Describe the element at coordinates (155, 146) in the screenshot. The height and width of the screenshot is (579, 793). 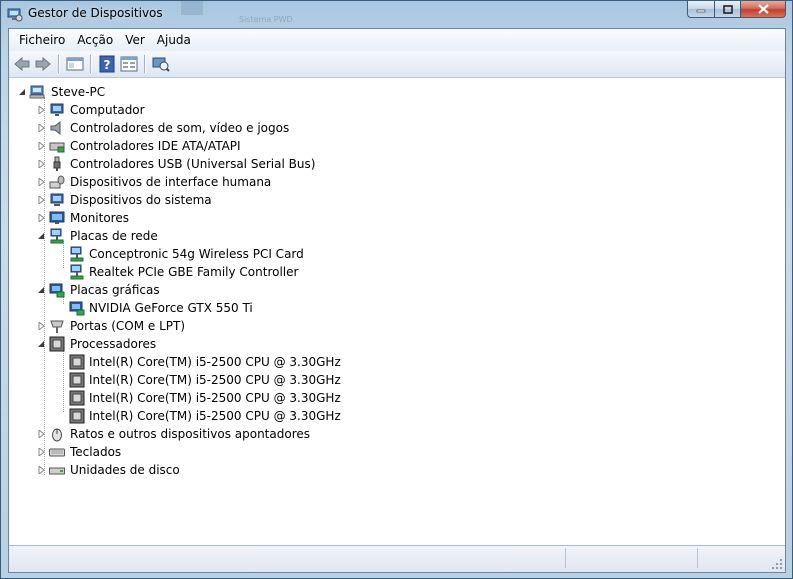
I see `tree-category-label: Controladores IDE ATA/ATAPI` at that location.